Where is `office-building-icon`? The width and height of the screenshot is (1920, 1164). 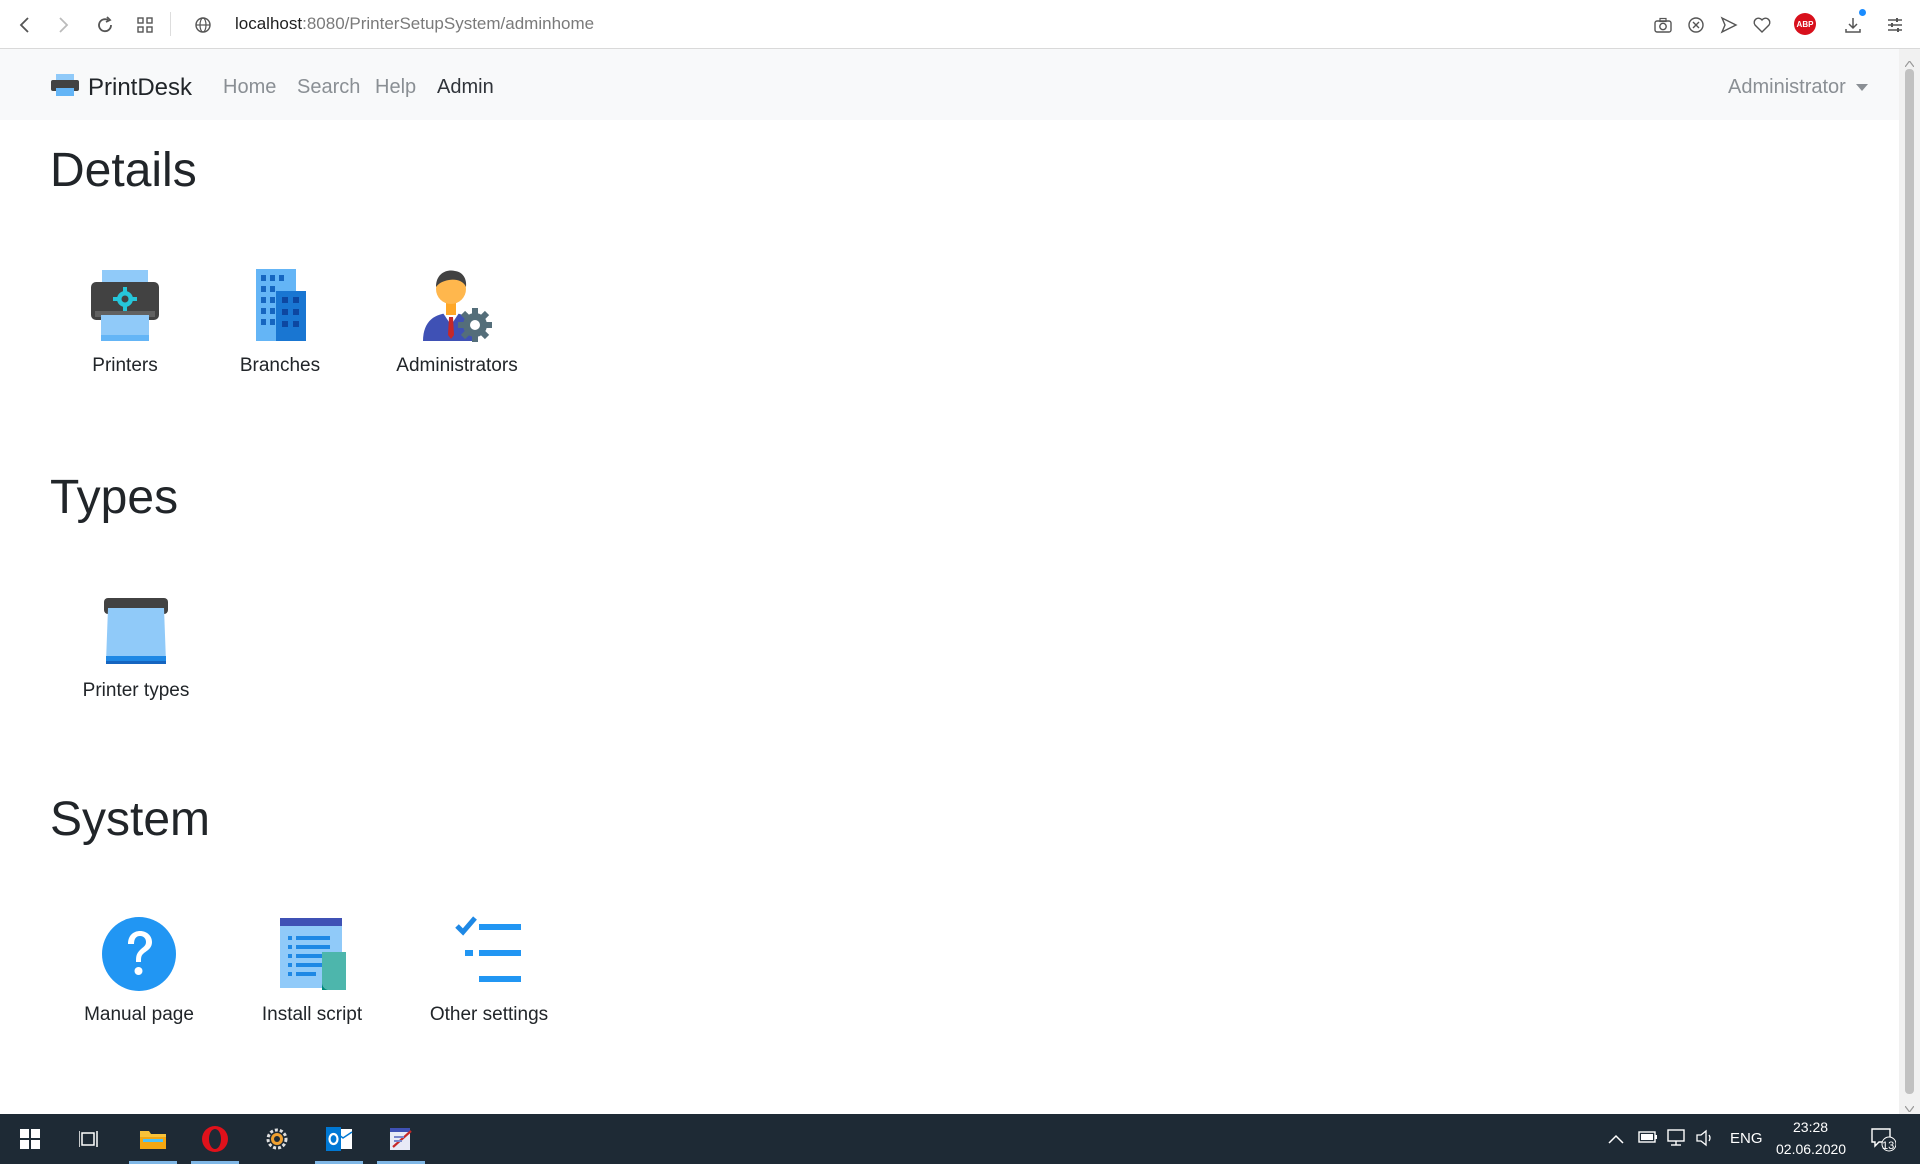 office-building-icon is located at coordinates (280, 305).